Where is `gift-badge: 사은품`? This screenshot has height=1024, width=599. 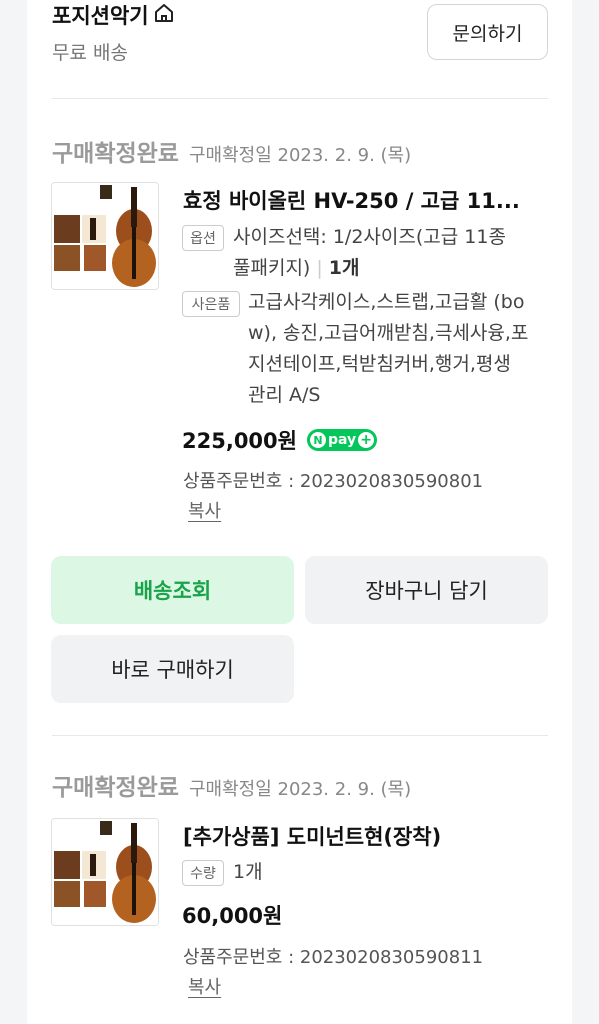 gift-badge: 사은품 is located at coordinates (211, 304).